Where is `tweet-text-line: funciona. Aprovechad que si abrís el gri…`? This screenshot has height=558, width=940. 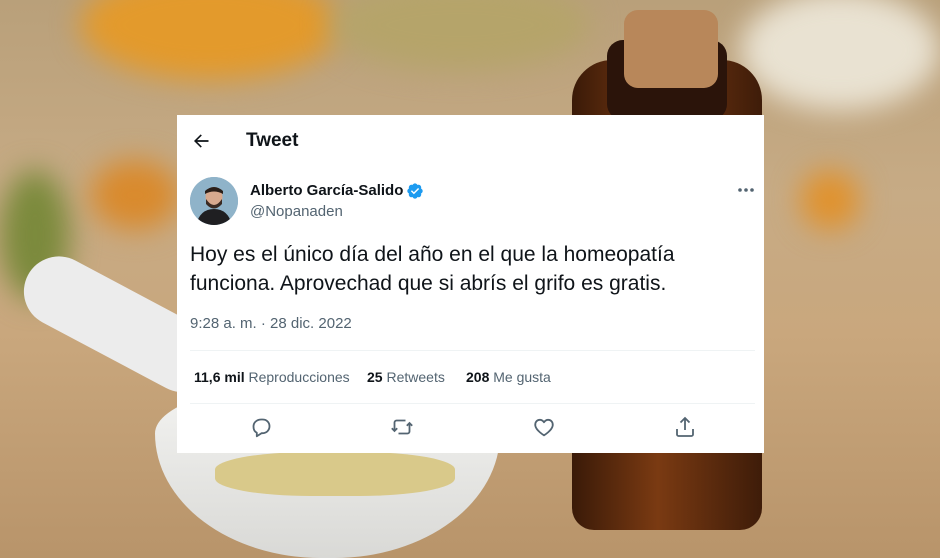
tweet-text-line: funciona. Aprovechad que si abrís el gri… is located at coordinates (428, 283).